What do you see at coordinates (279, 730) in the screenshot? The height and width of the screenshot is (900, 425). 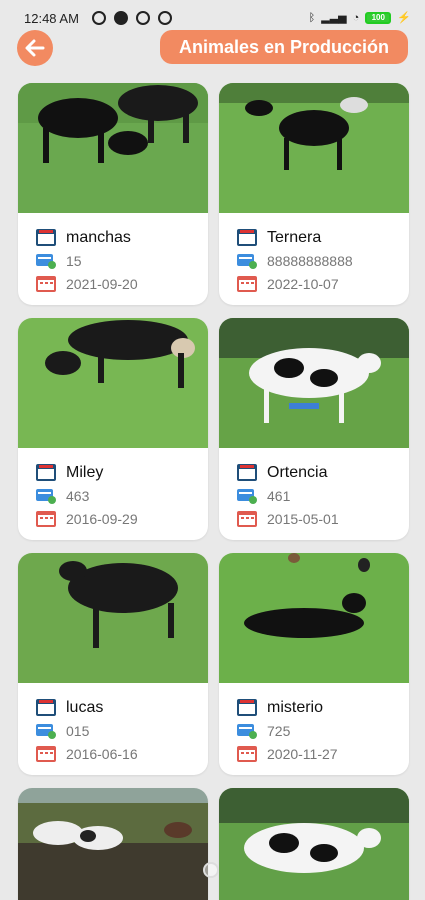 I see `animal-code: 725` at bounding box center [279, 730].